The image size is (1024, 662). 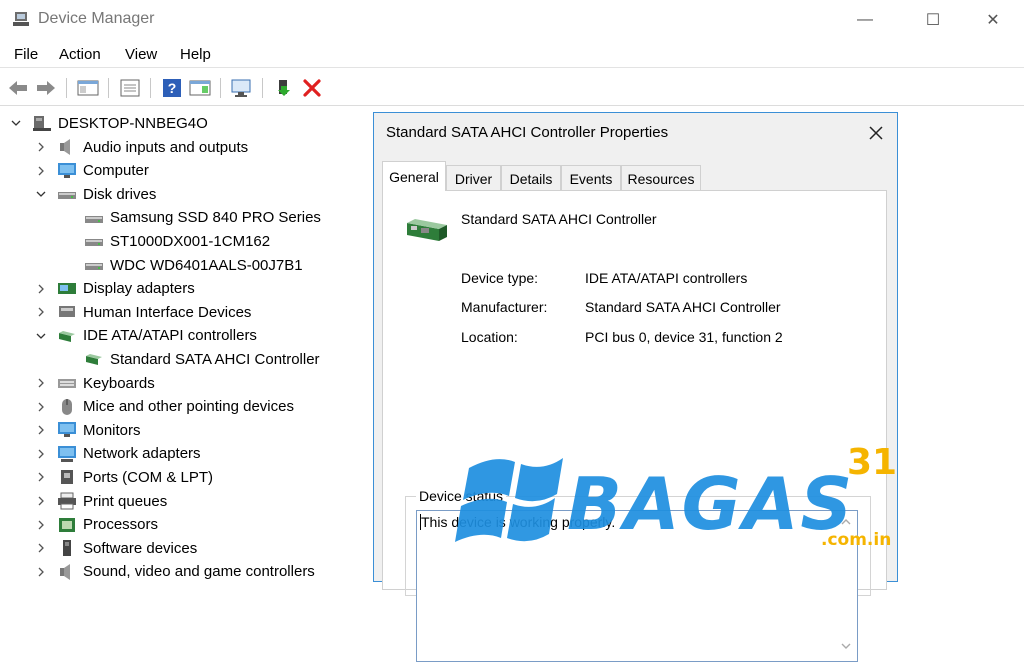 I want to click on action-pane-button, so click(x=200, y=88).